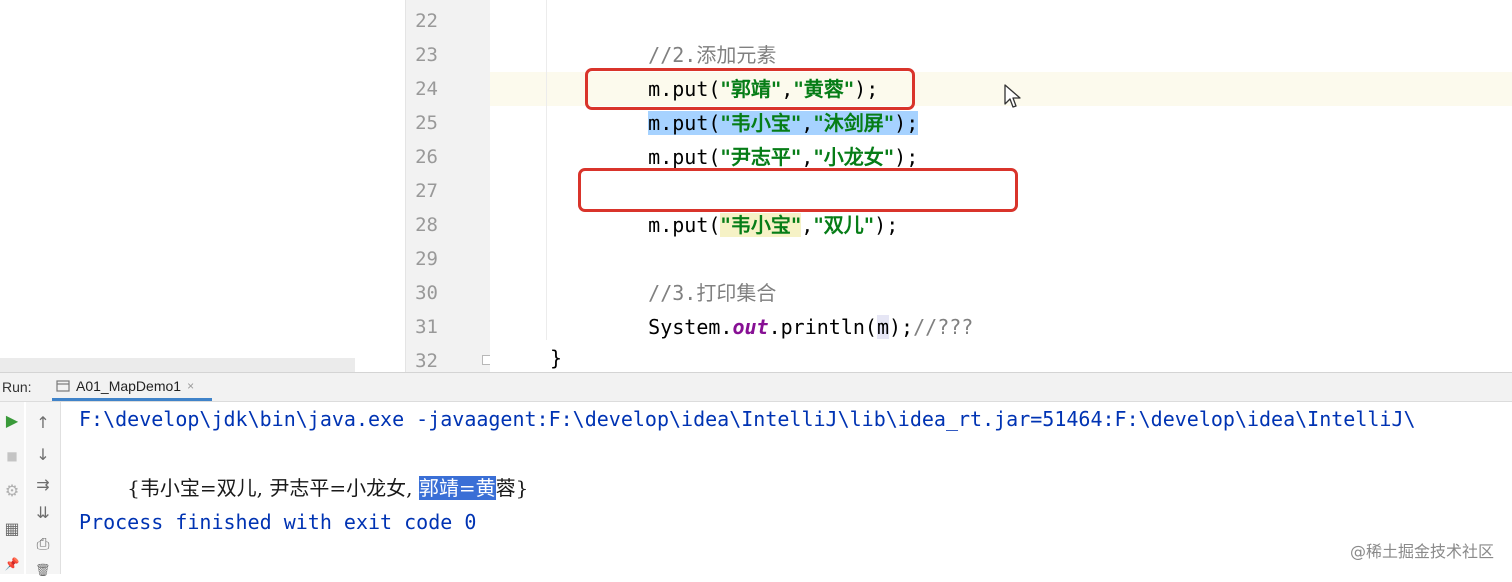 The height and width of the screenshot is (582, 1512). What do you see at coordinates (63, 385) in the screenshot?
I see `run-config-icon` at bounding box center [63, 385].